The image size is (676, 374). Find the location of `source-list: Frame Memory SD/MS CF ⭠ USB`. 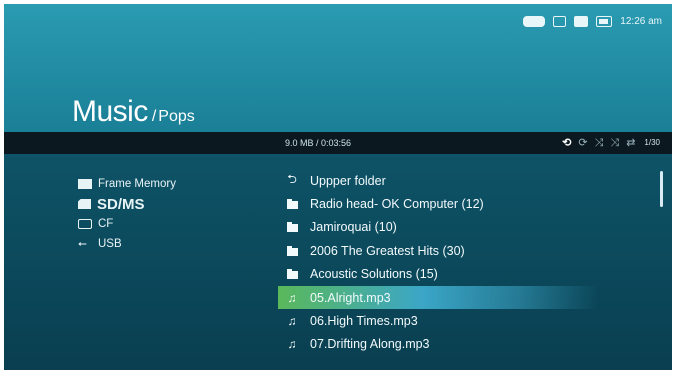

source-list: Frame Memory SD/MS CF ⭠ USB is located at coordinates (127, 214).